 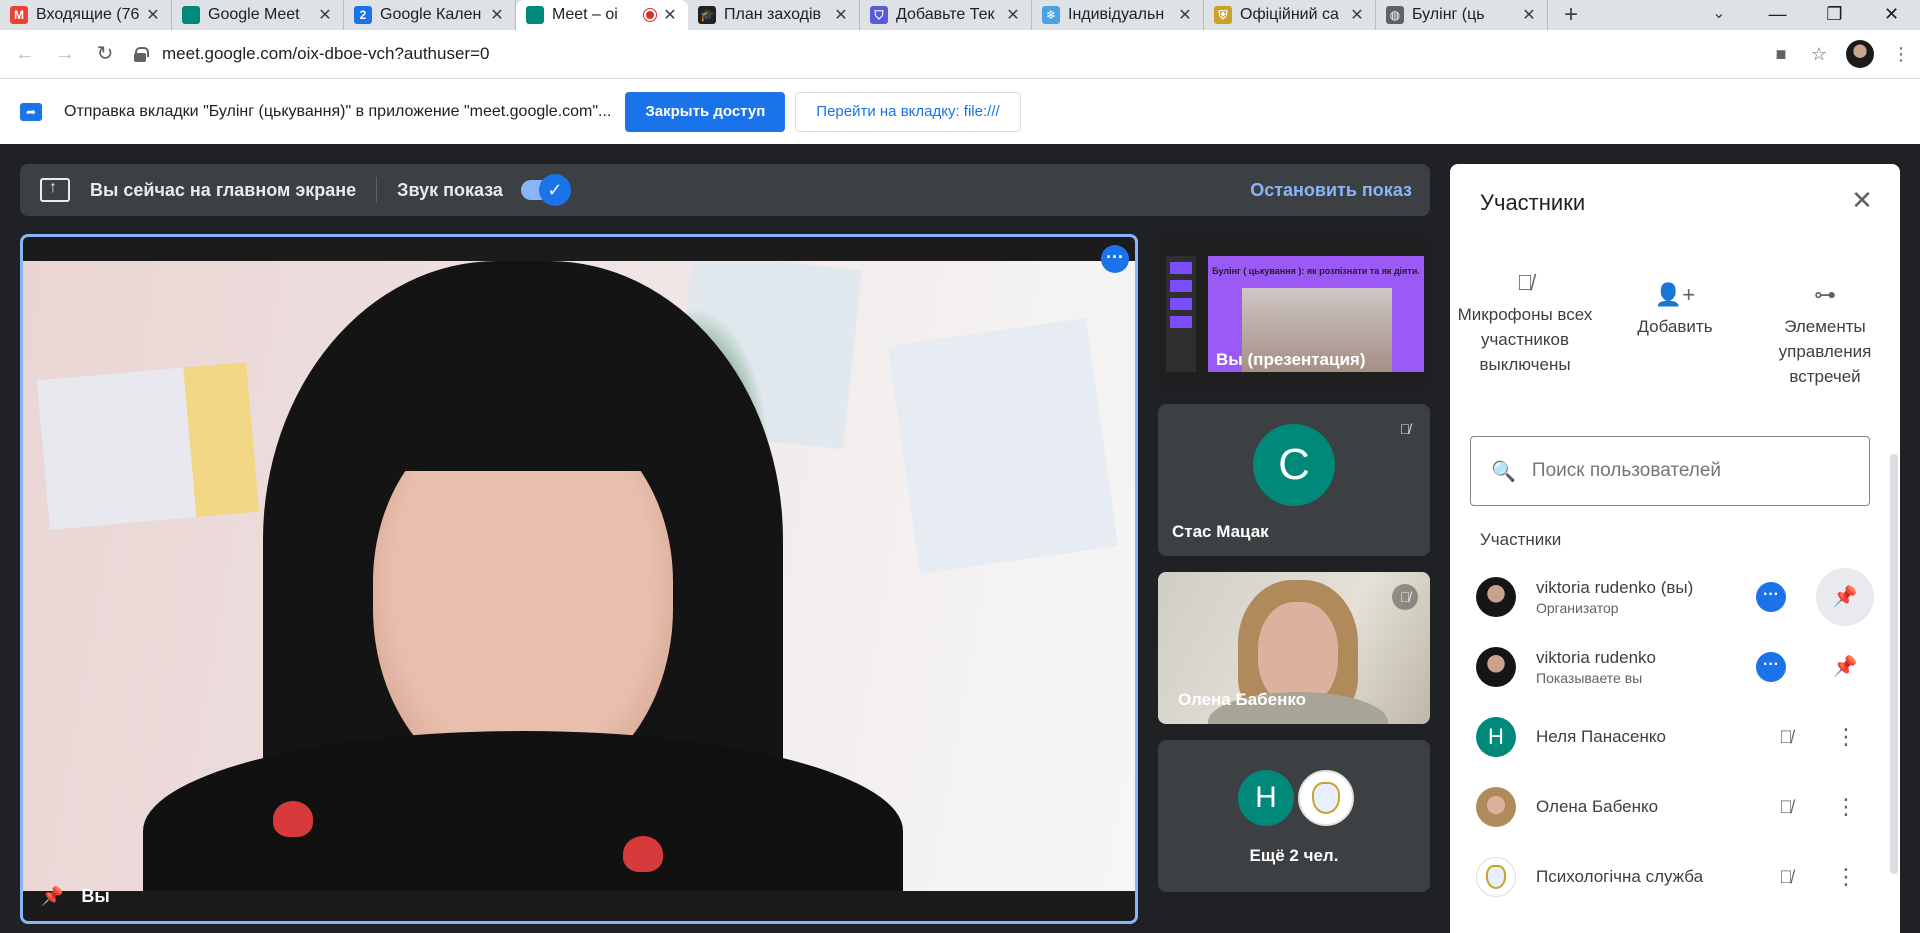 I want to click on tab-title: План заходів, so click(x=773, y=14).